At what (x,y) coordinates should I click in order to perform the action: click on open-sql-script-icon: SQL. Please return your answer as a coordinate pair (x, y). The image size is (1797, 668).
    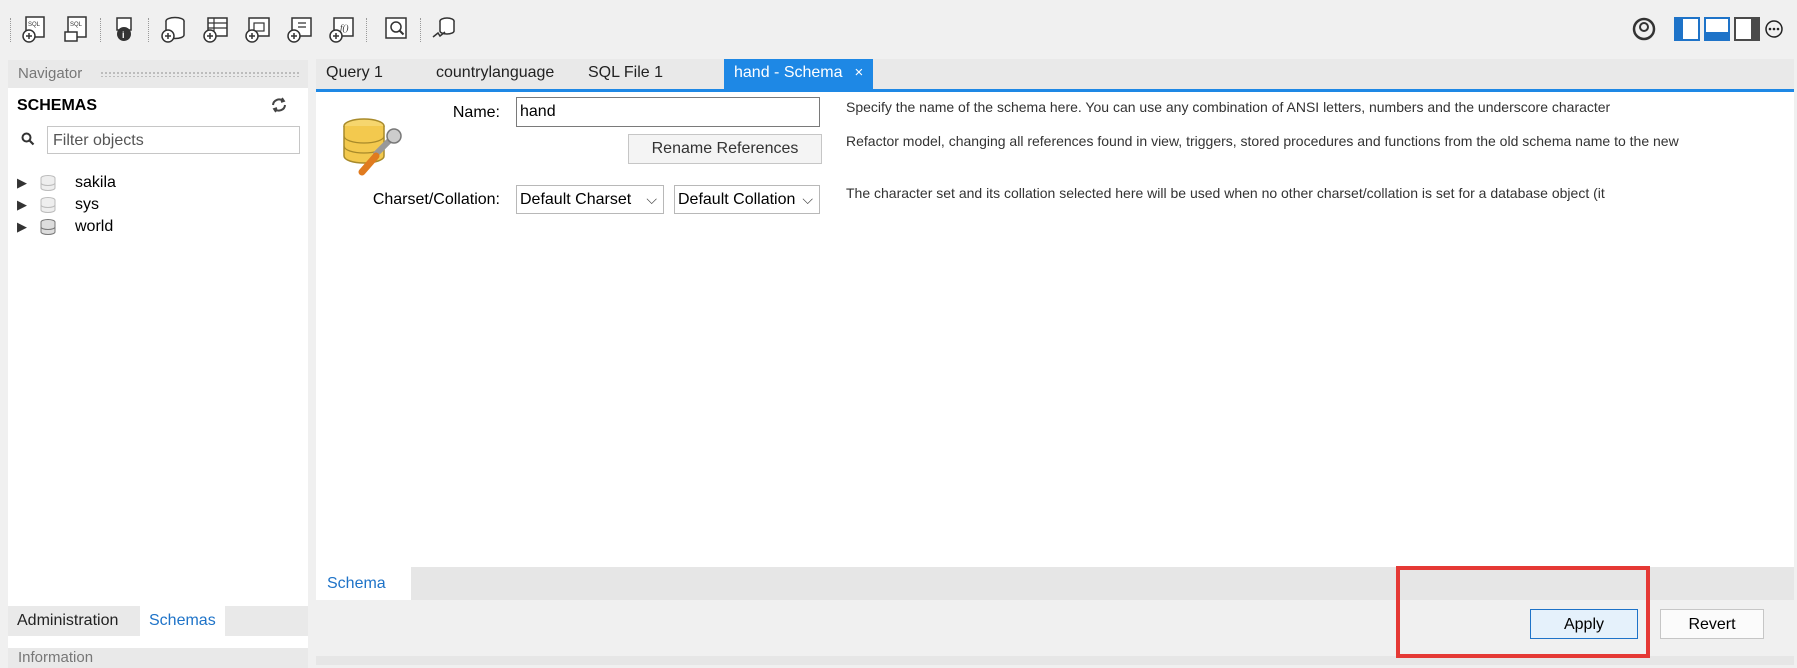
    Looking at the image, I should click on (76, 29).